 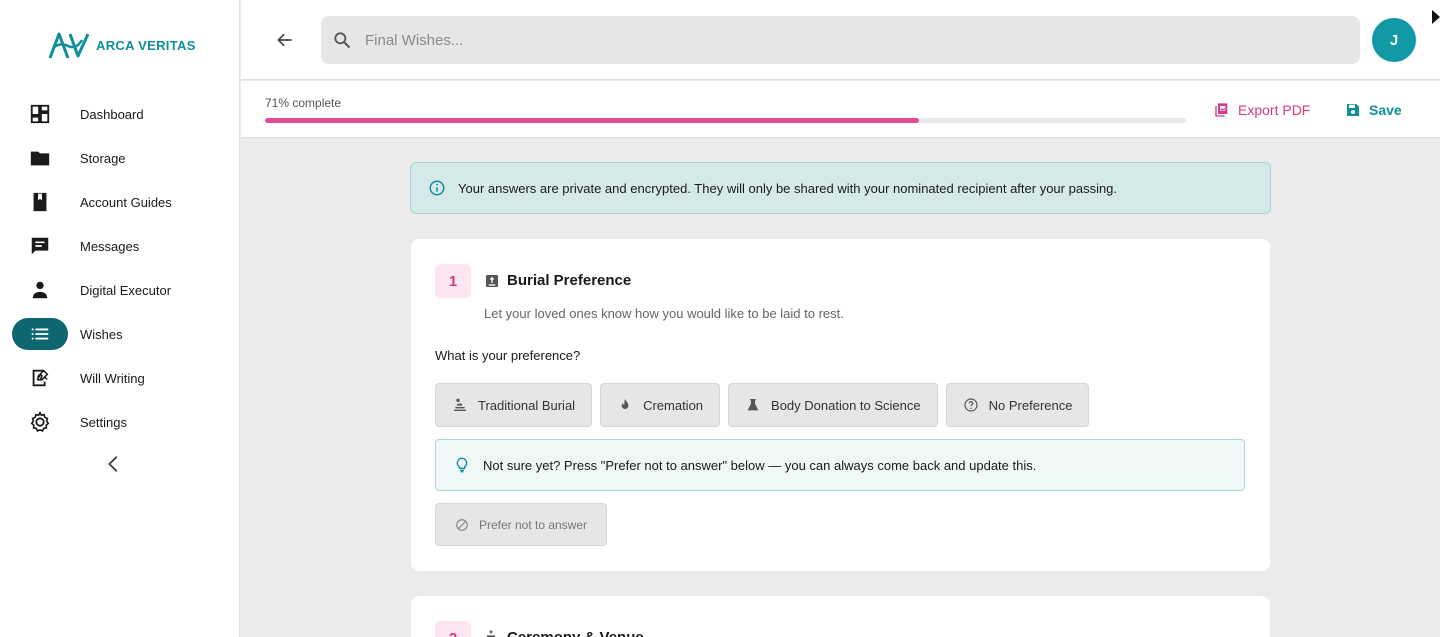 I want to click on lightbulb-icon, so click(x=462, y=465).